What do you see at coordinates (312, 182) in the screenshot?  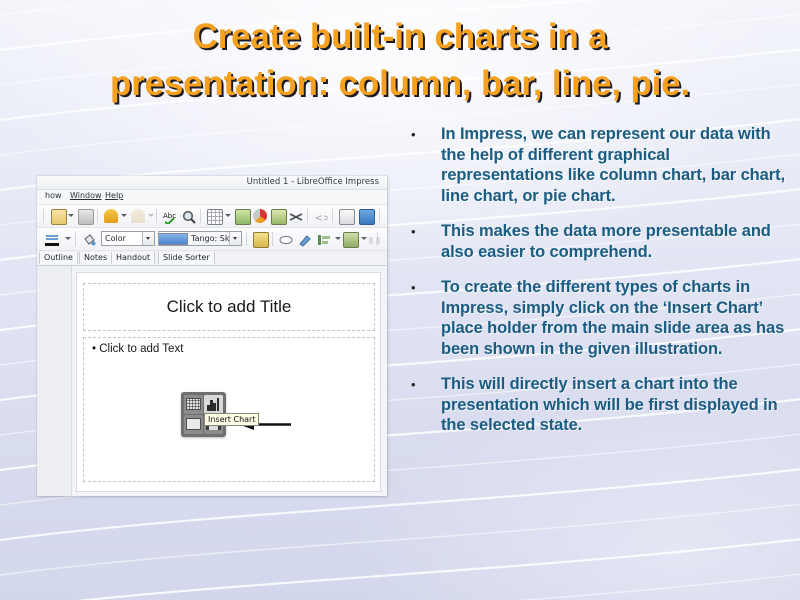 I see `window-title: Untitled 1 - LibreOffice Impress` at bounding box center [312, 182].